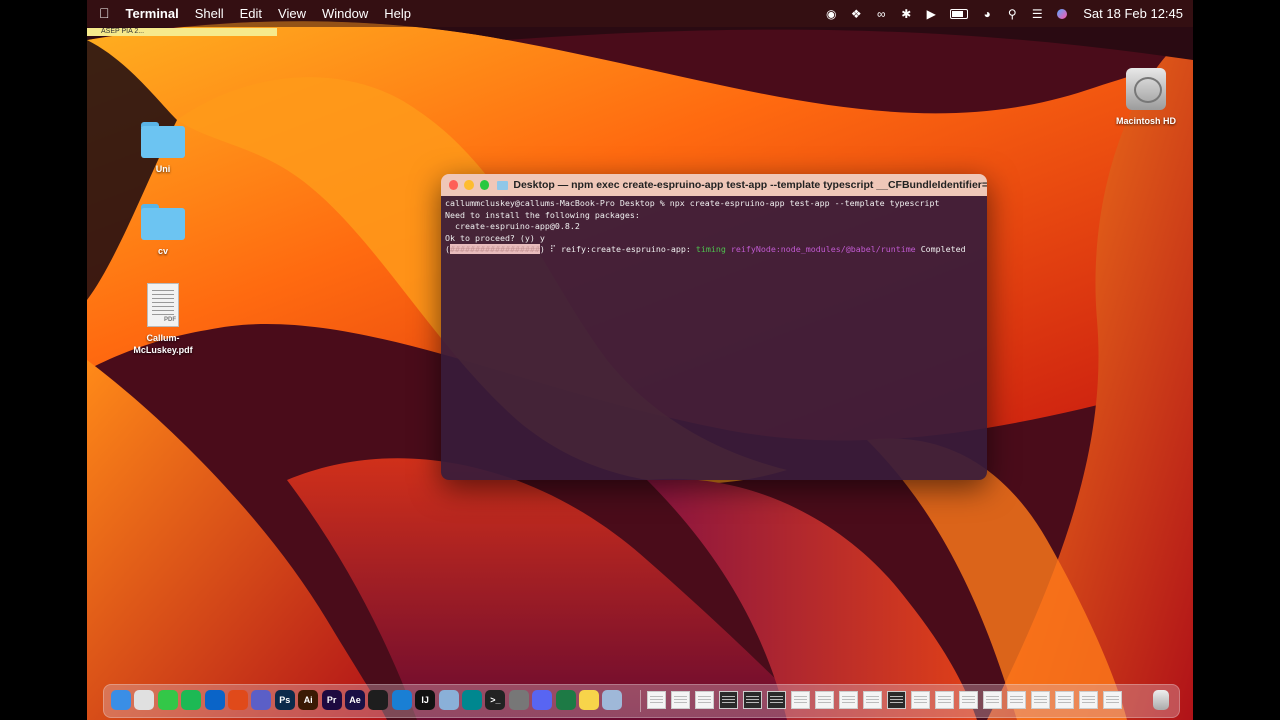 Image resolution: width=1280 pixels, height=720 pixels. Describe the element at coordinates (425, 700) in the screenshot. I see `intellij-icon: IJ` at that location.